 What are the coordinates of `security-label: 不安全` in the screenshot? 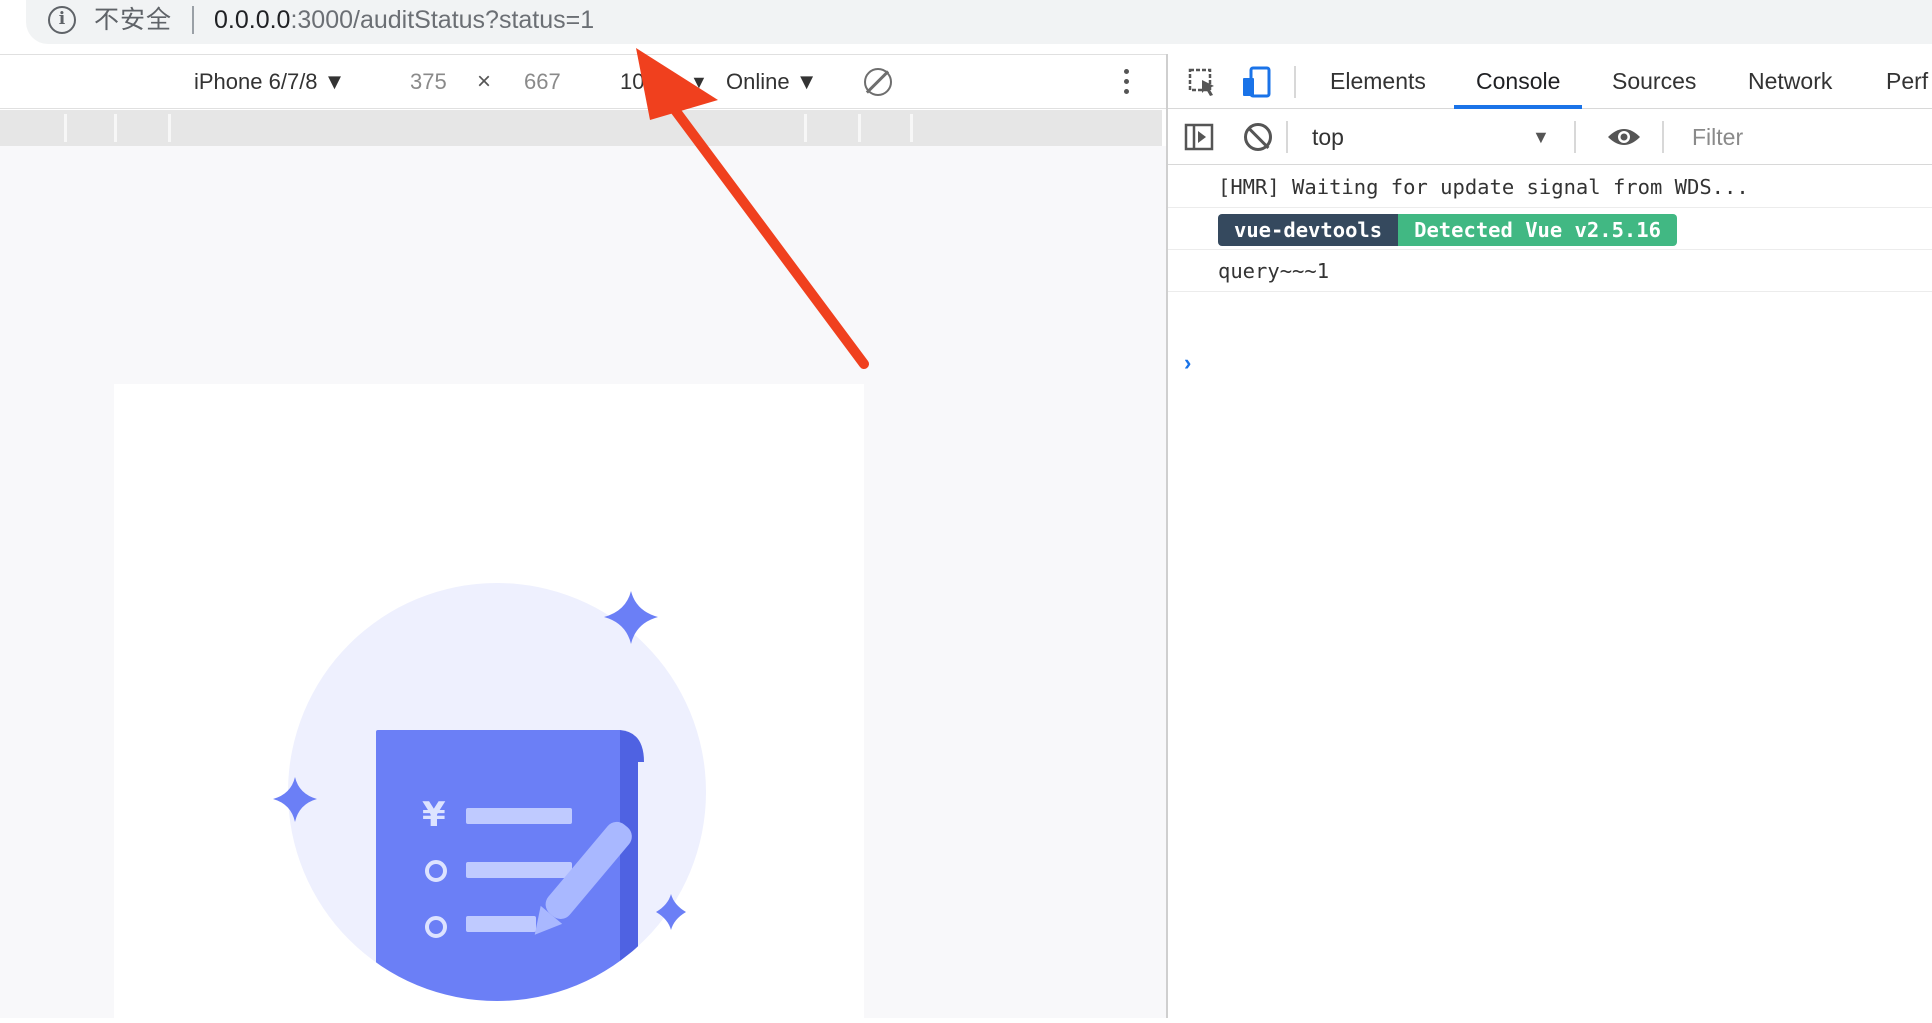 It's located at (133, 20).